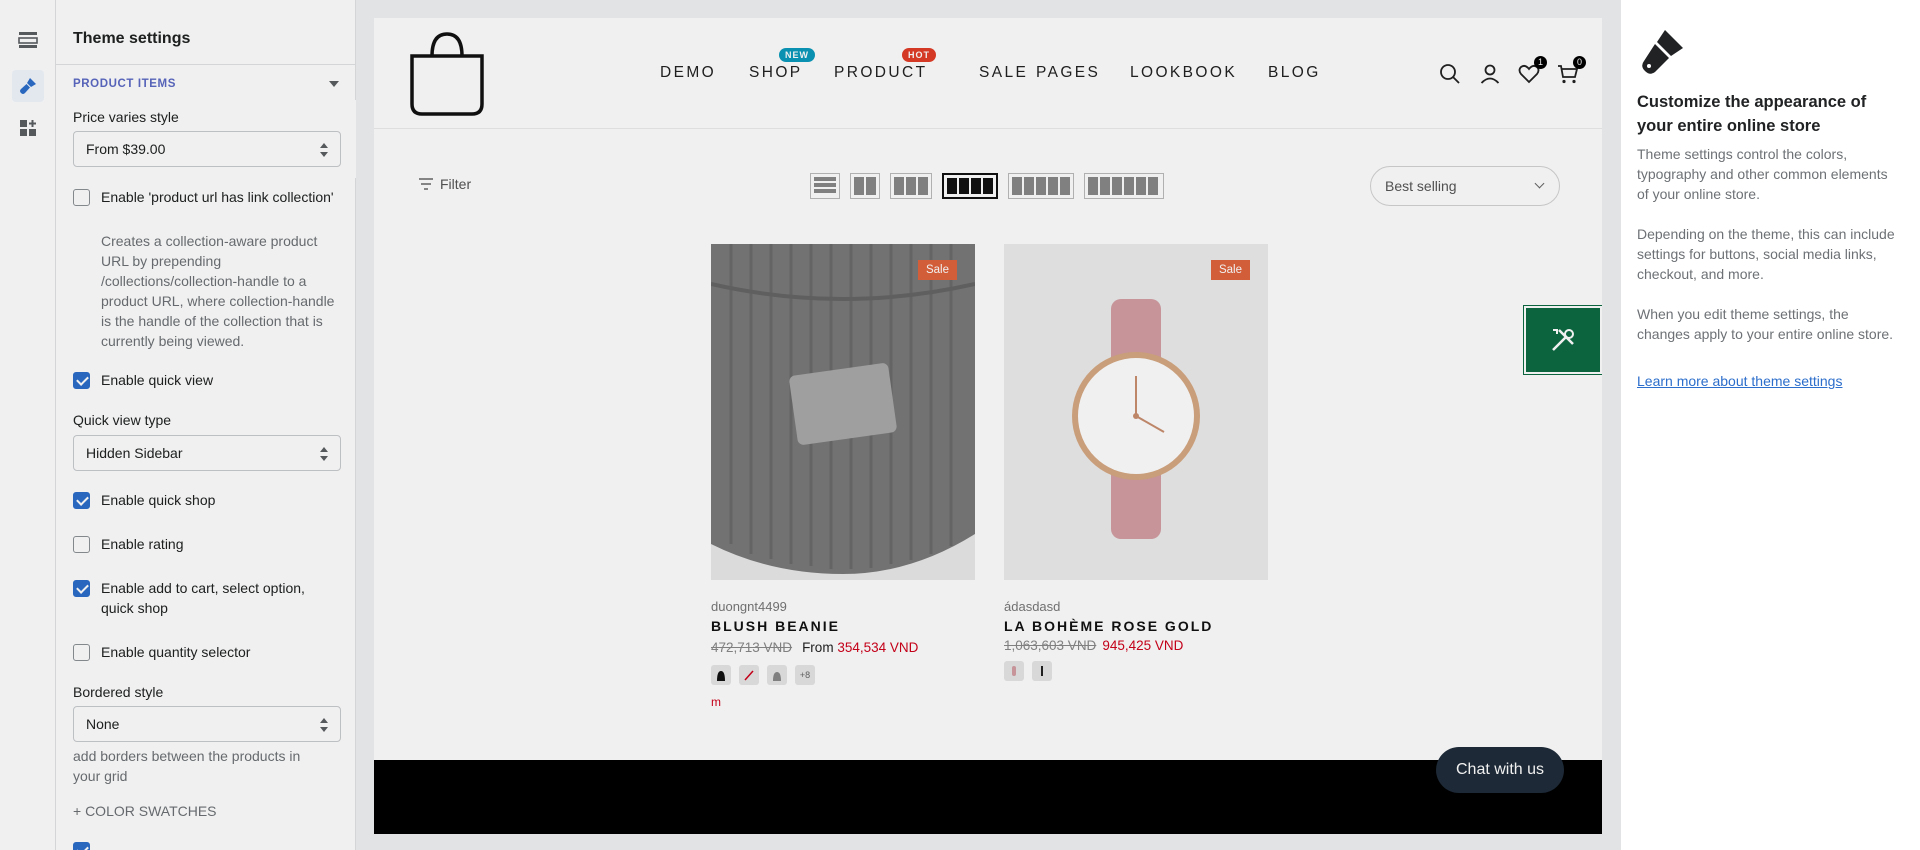  I want to click on filter-icon, so click(426, 184).